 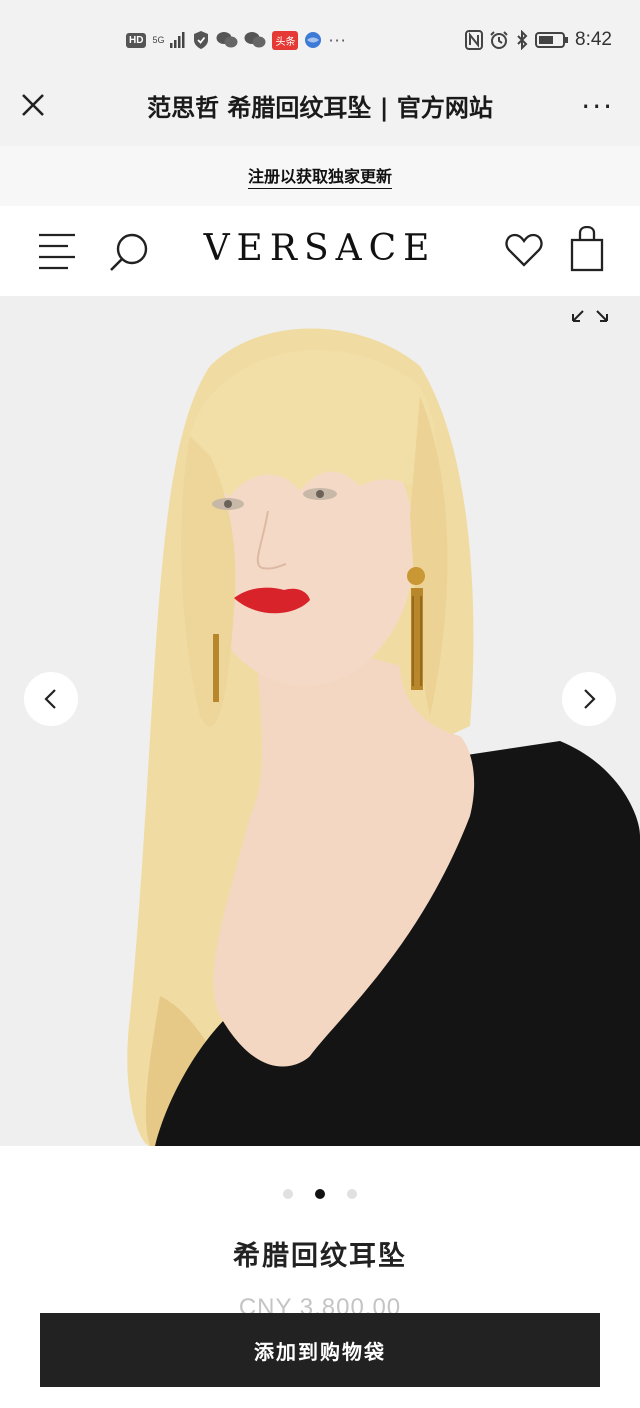 I want to click on browser-globe-icon, so click(x=313, y=40).